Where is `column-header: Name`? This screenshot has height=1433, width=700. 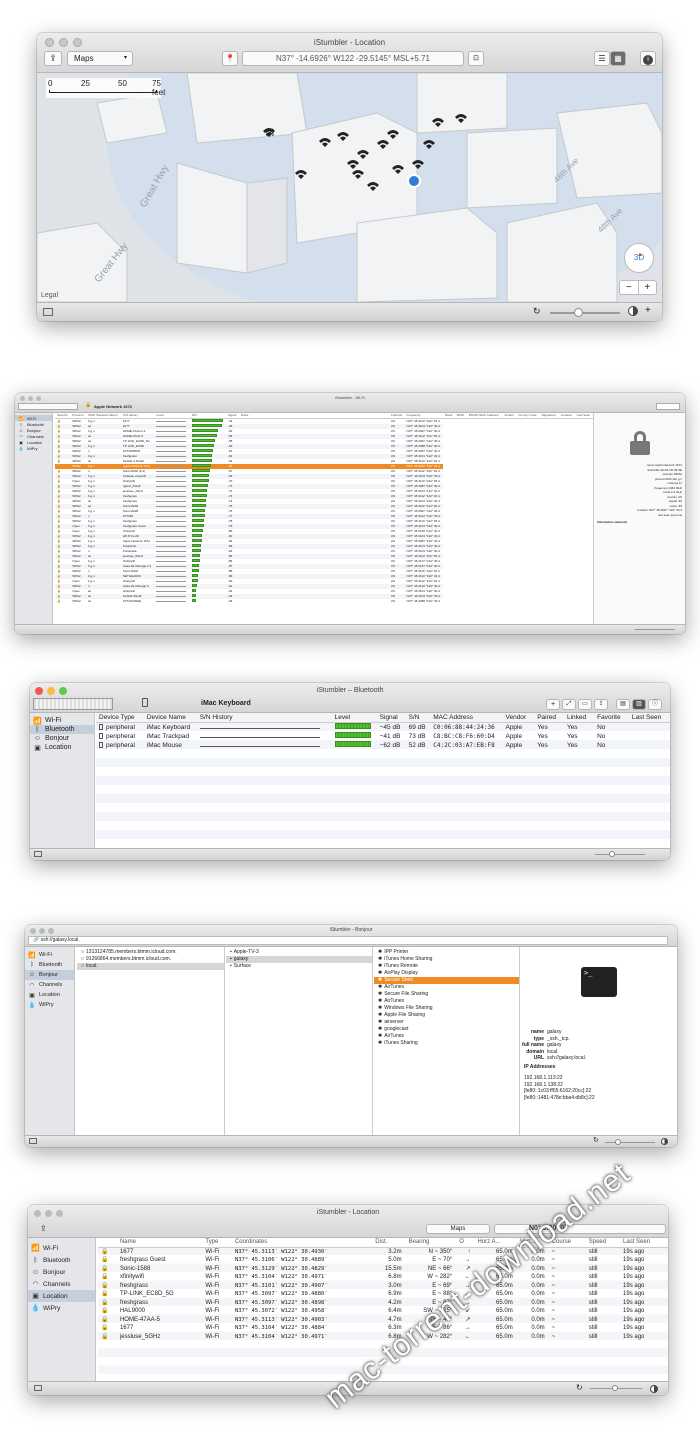
column-header: Name is located at coordinates (159, 1242).